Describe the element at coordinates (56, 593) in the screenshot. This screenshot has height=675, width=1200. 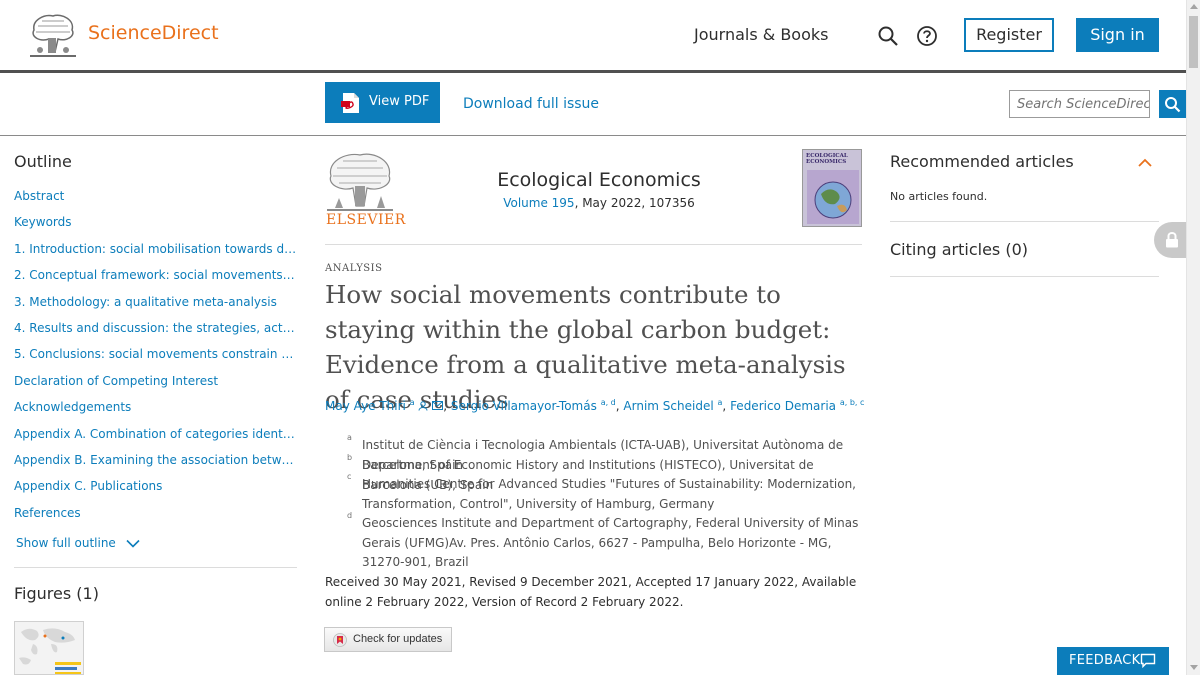
I see `figures-heading: Figures (1)` at that location.